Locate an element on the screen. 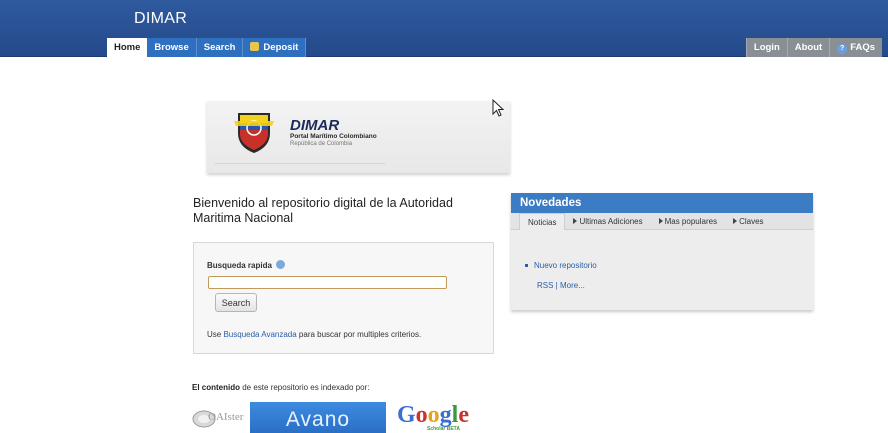  tab-faqs-label: FAQs is located at coordinates (862, 47).